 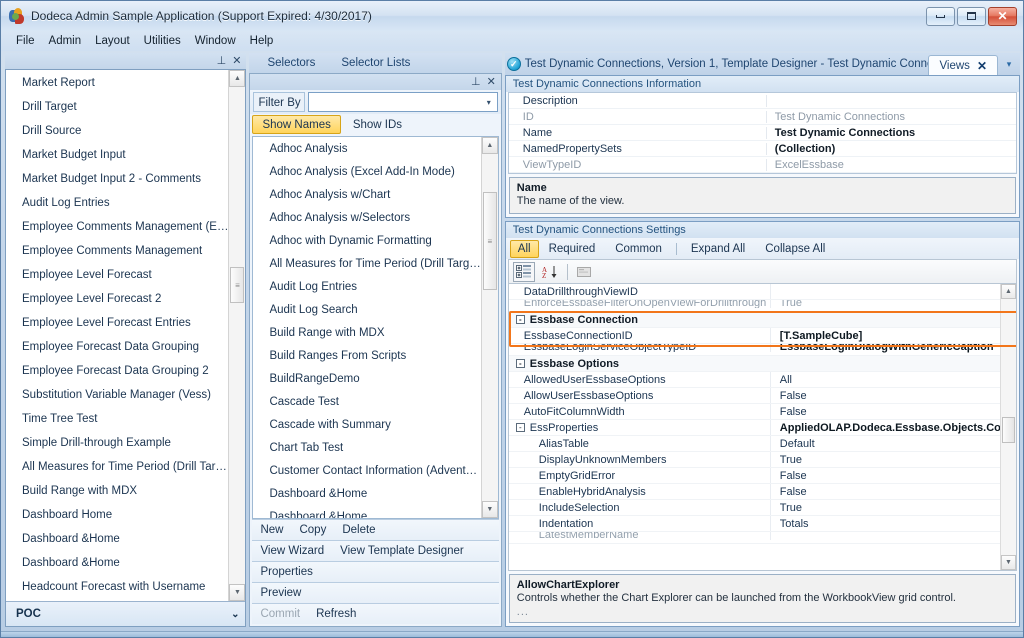 I want to click on left-list-scrollbar: ▲ ≡ ▼, so click(x=237, y=335).